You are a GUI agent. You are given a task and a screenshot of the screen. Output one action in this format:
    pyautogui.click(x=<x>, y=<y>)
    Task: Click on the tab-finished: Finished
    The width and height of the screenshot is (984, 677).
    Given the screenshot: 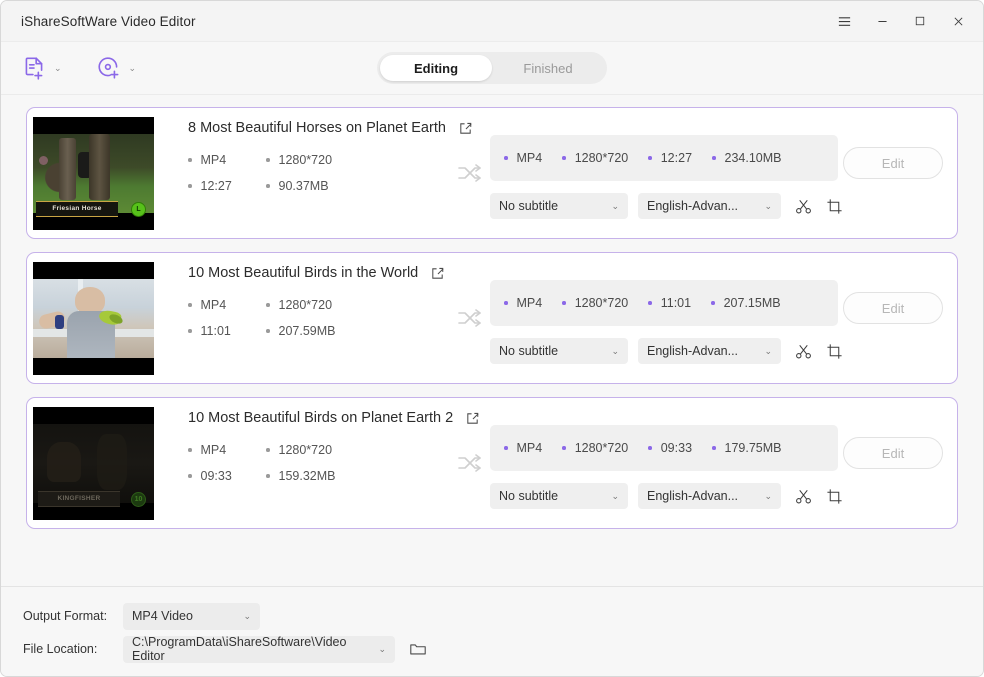 What is the action you would take?
    pyautogui.click(x=548, y=68)
    